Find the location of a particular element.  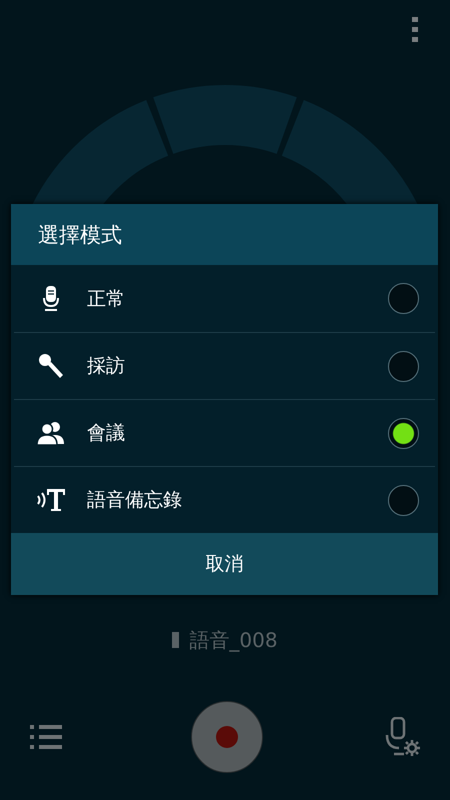

mode-option: 採訪 is located at coordinates (224, 365).